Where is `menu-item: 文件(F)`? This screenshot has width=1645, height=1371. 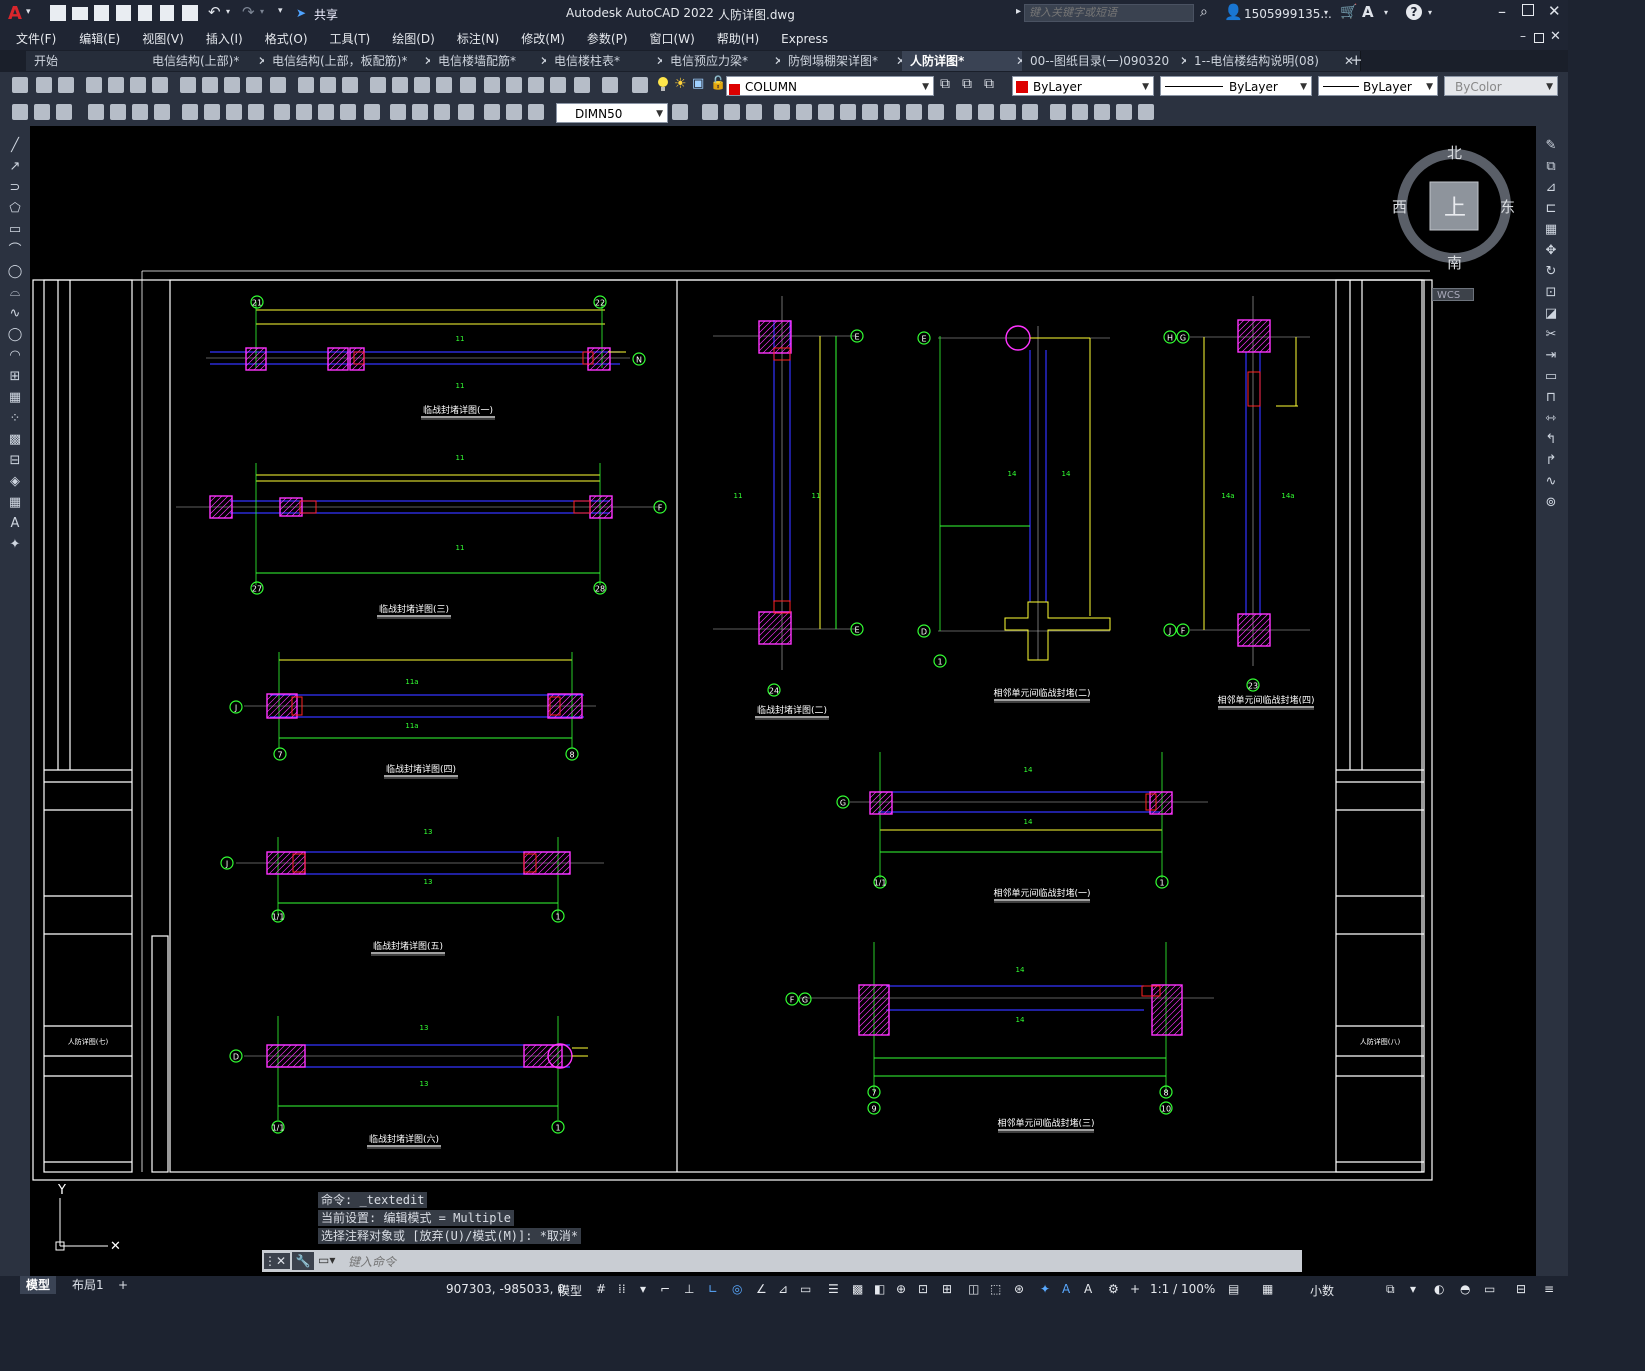 menu-item: 文件(F) is located at coordinates (38, 39).